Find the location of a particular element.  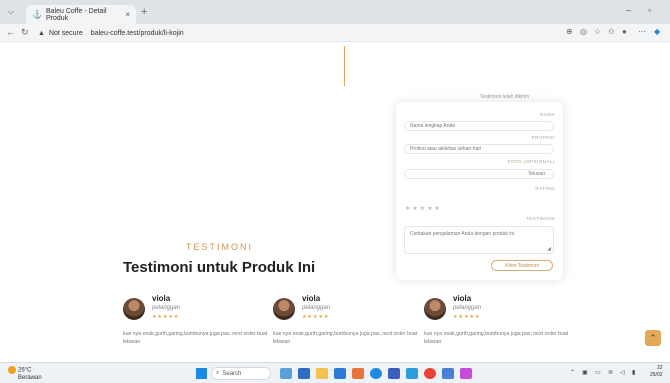

weather-temp: 26°C is located at coordinates (25, 370).